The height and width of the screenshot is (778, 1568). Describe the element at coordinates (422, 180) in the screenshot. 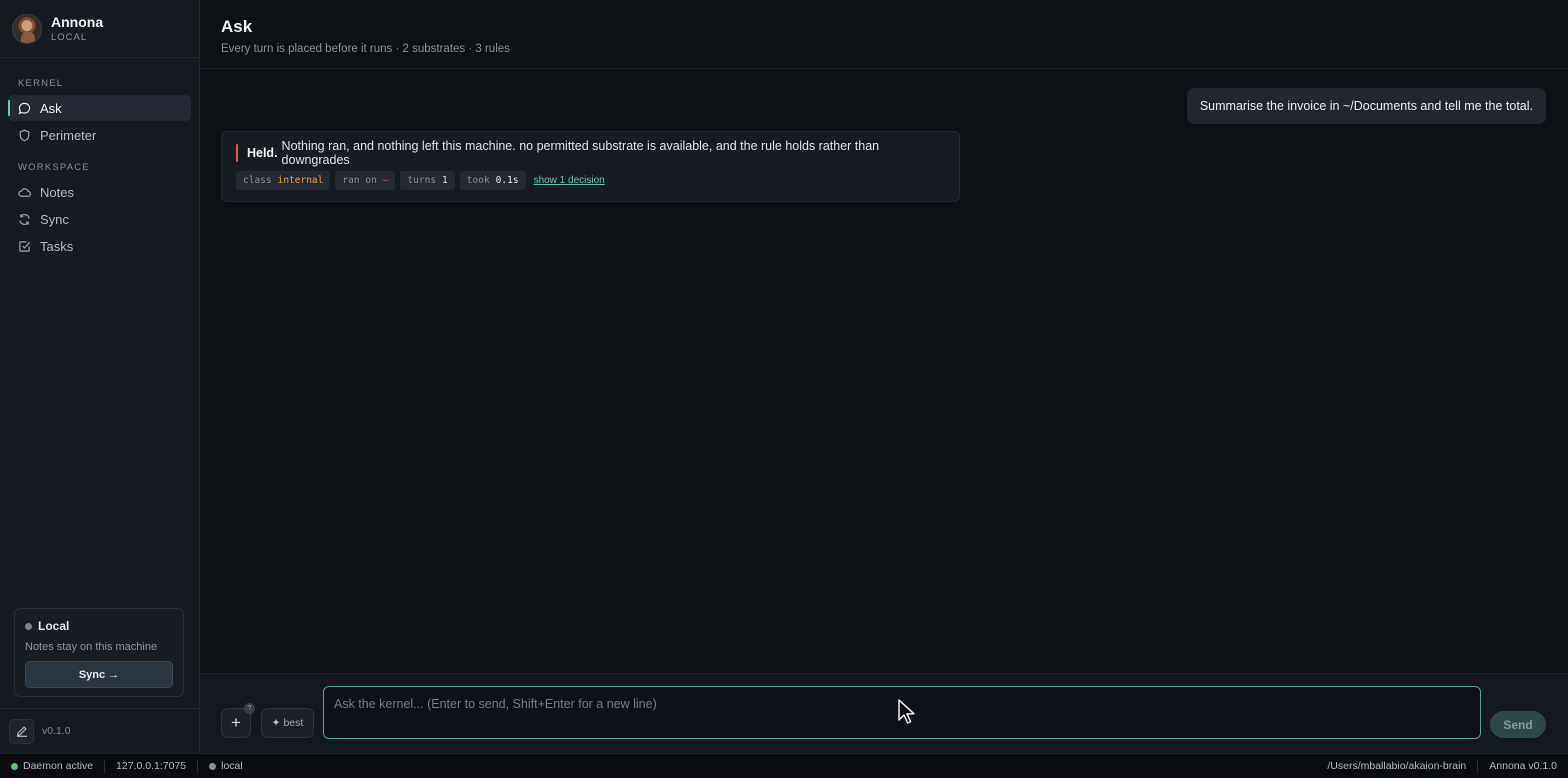

I see `chip-key: turns` at that location.